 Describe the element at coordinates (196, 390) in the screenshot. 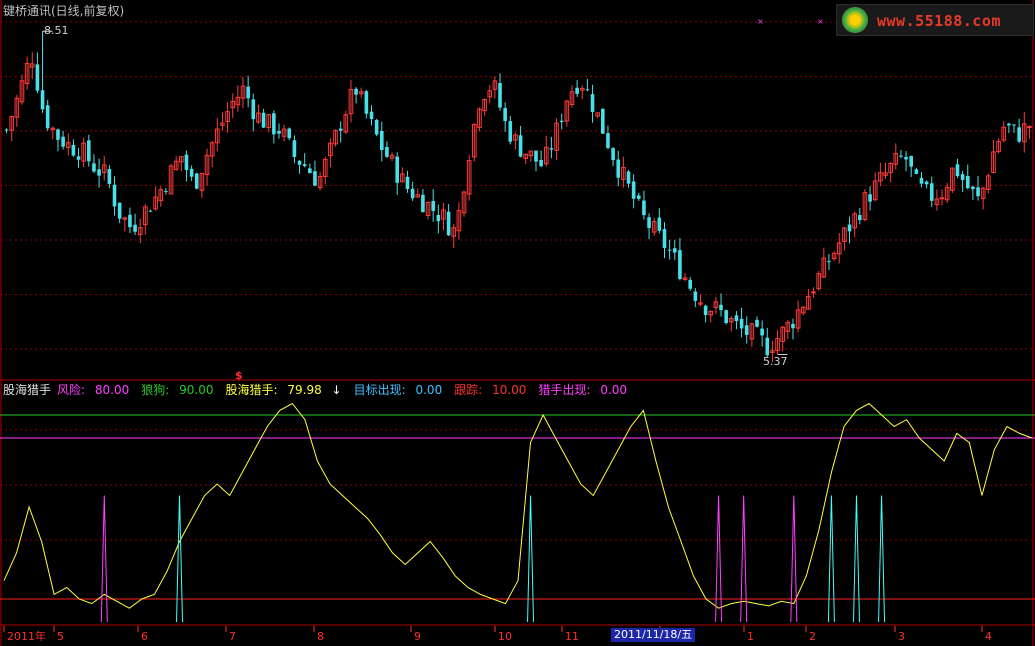

I see `legend-wolfdog-value: 90.00` at that location.